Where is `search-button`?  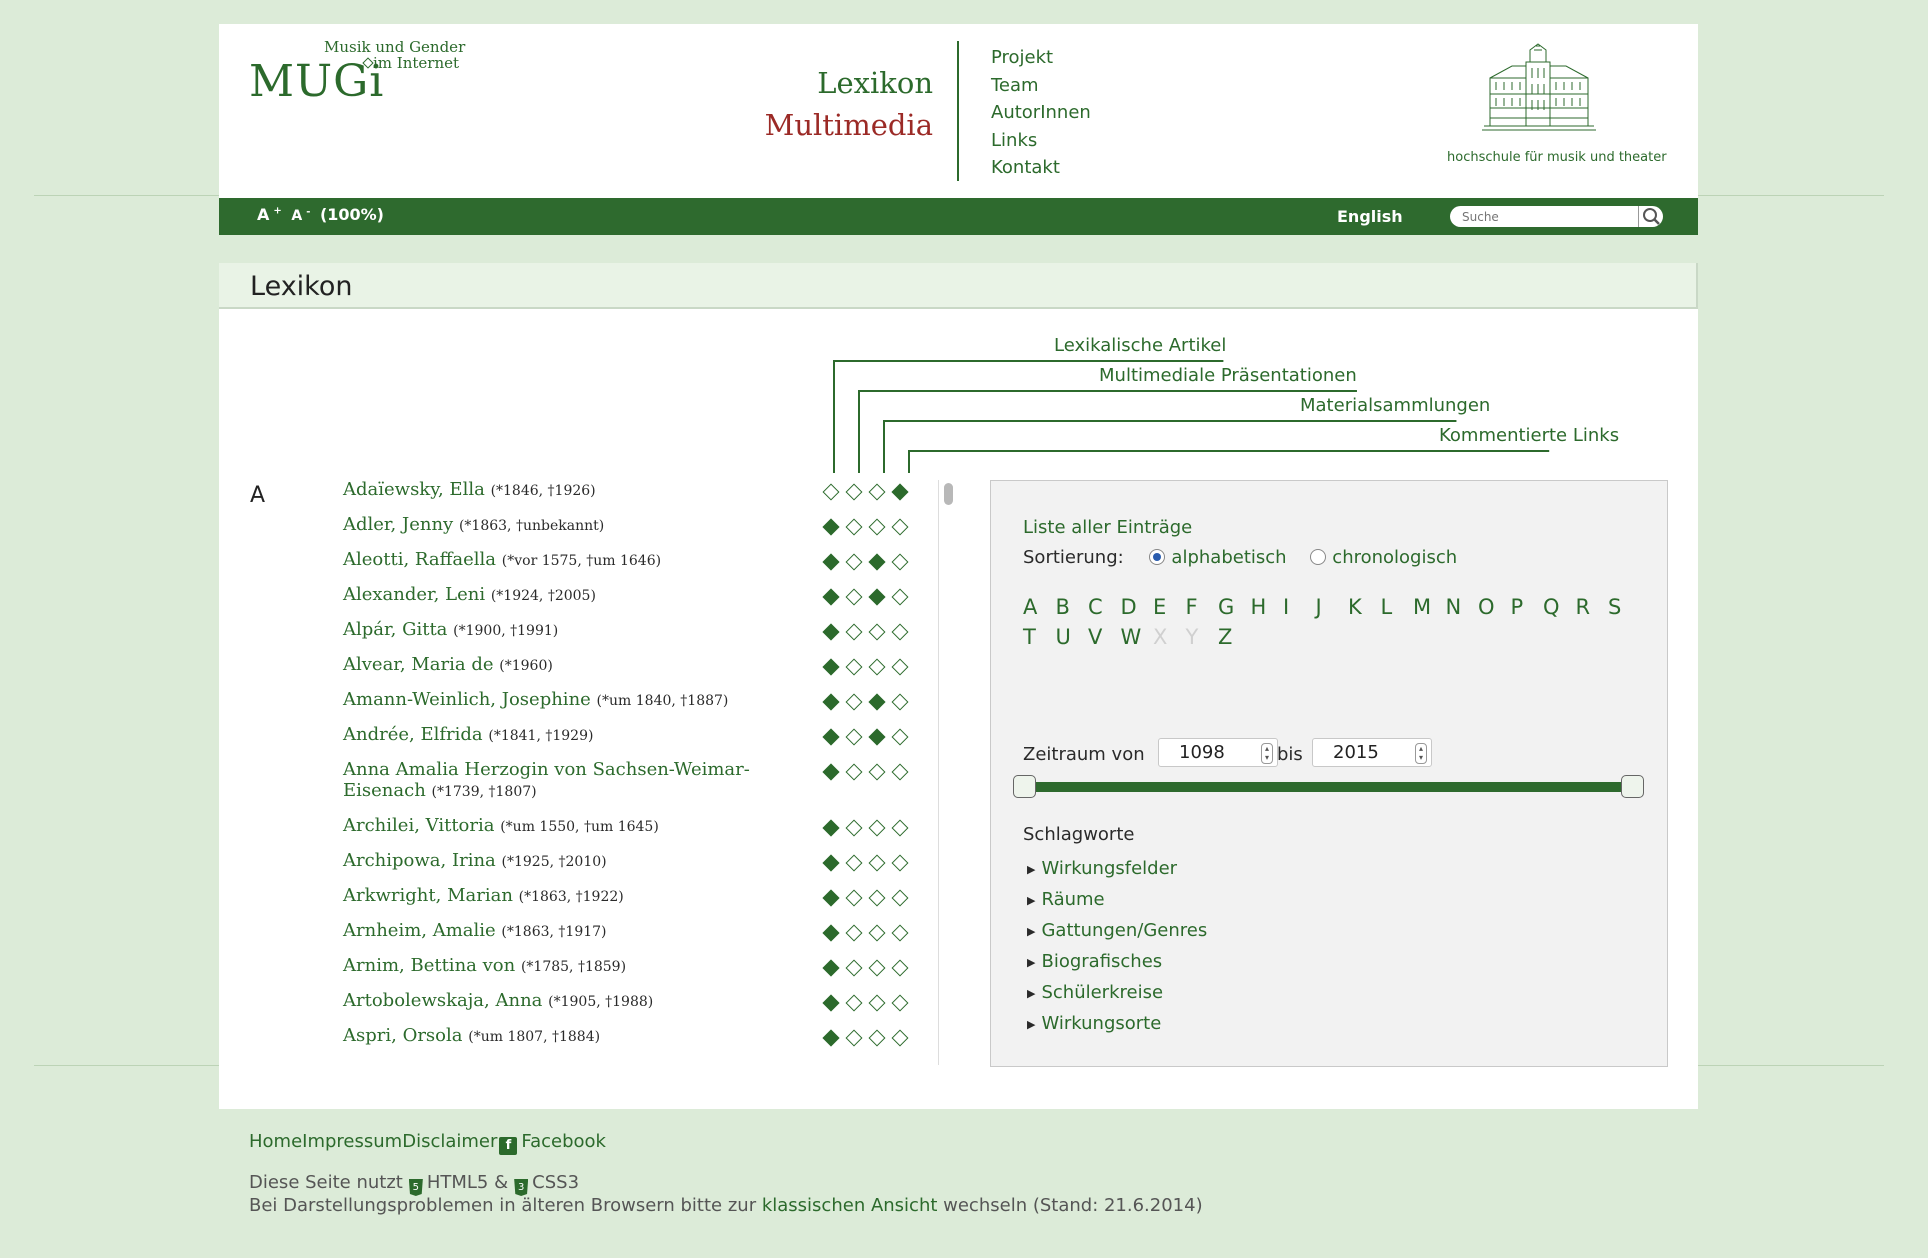
search-button is located at coordinates (1650, 216).